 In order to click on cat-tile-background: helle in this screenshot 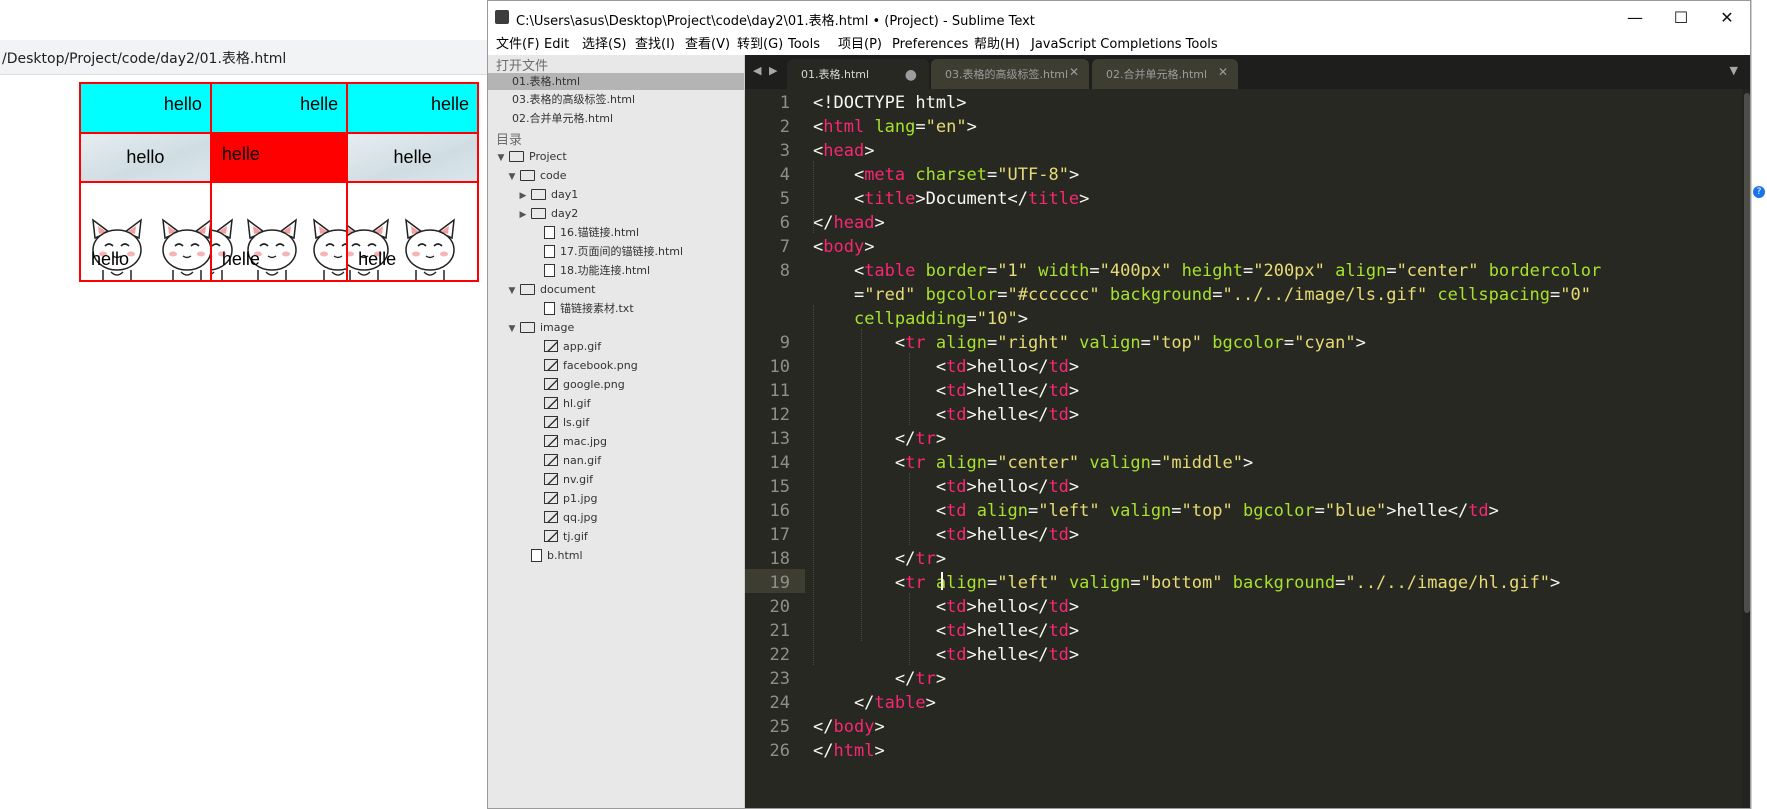, I will do `click(412, 247)`.